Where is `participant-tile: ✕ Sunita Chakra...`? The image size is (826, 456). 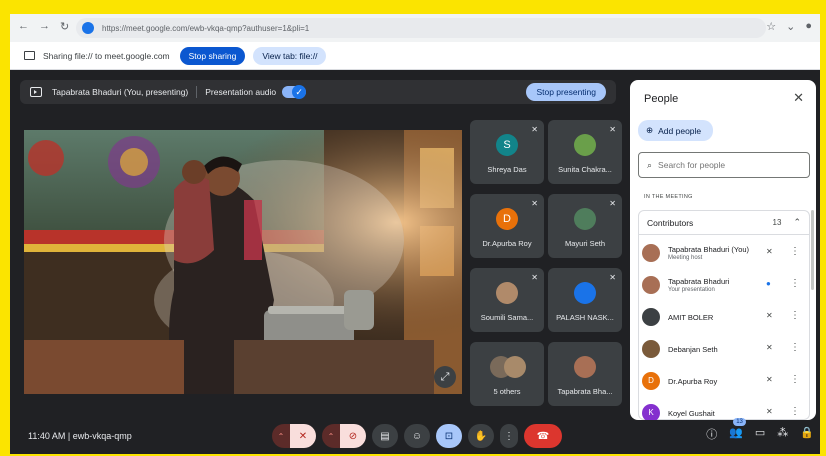 participant-tile: ✕ Sunita Chakra... is located at coordinates (585, 152).